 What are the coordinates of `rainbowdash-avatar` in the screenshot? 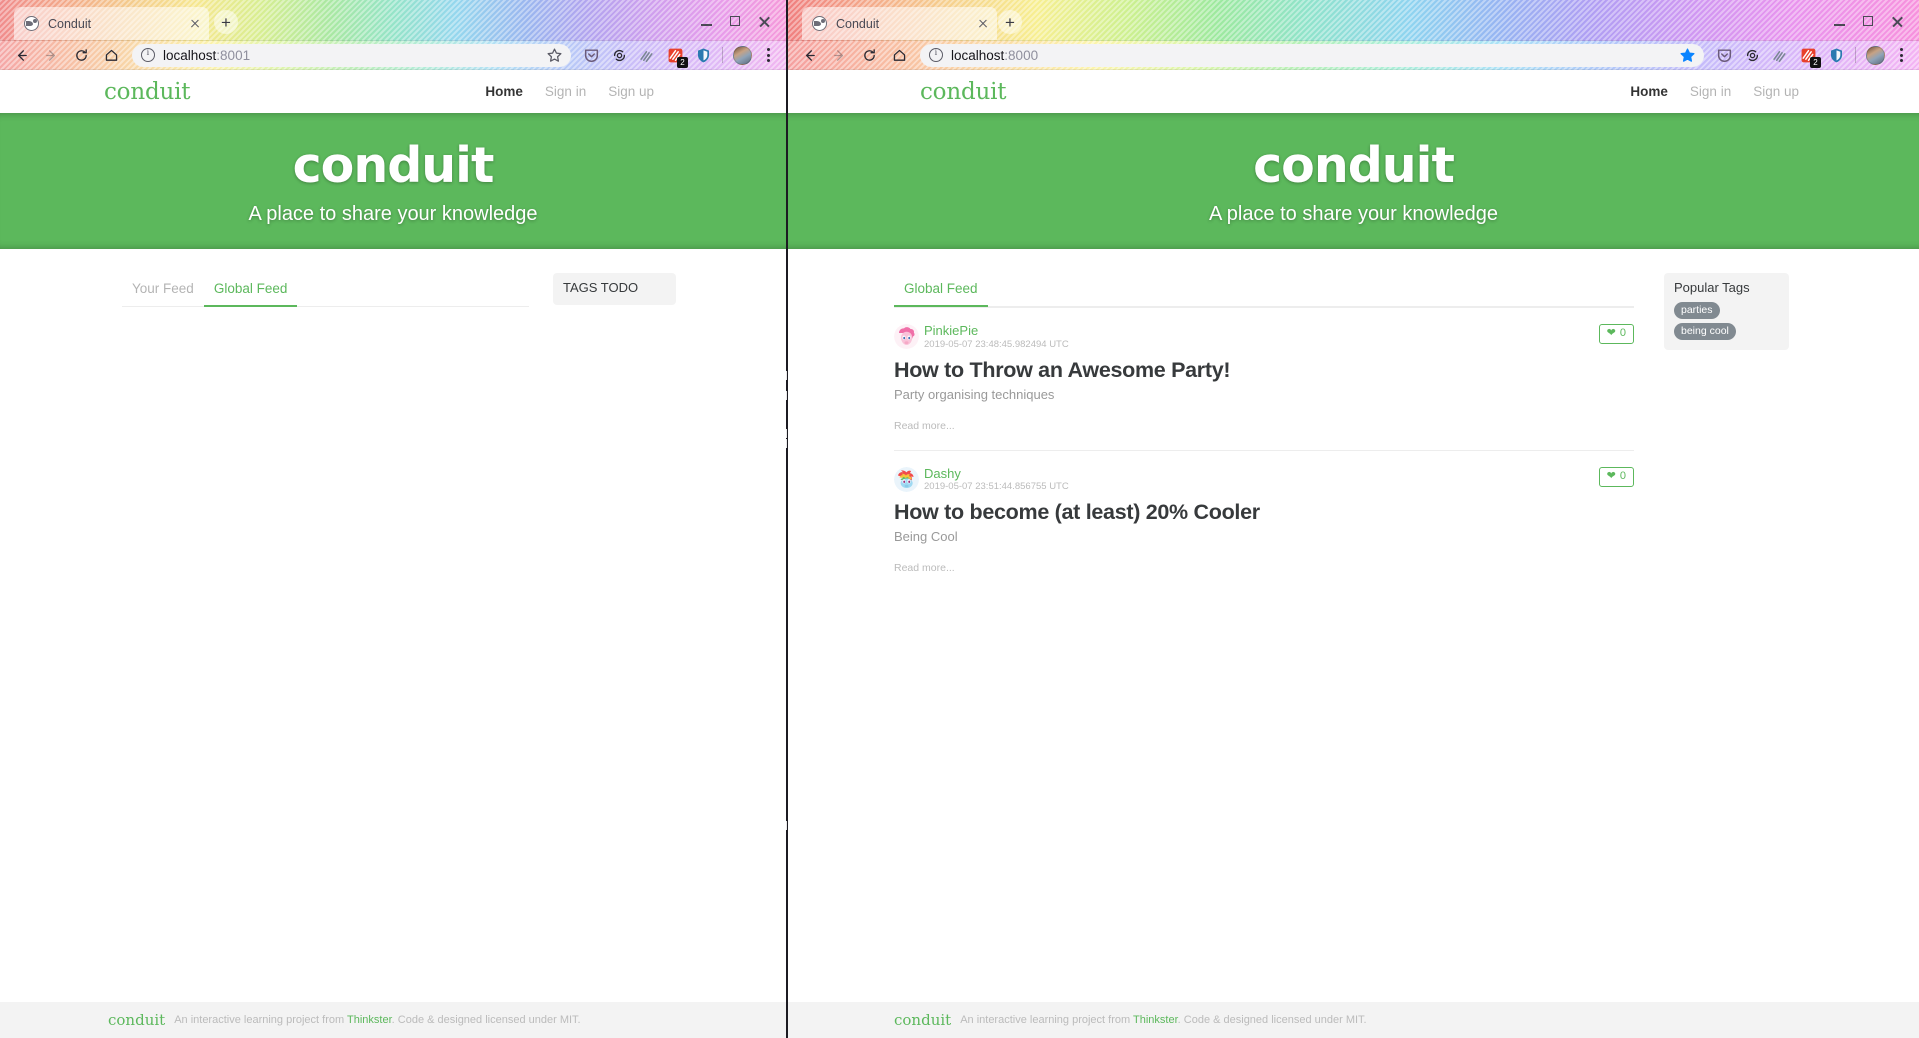 It's located at (906, 479).